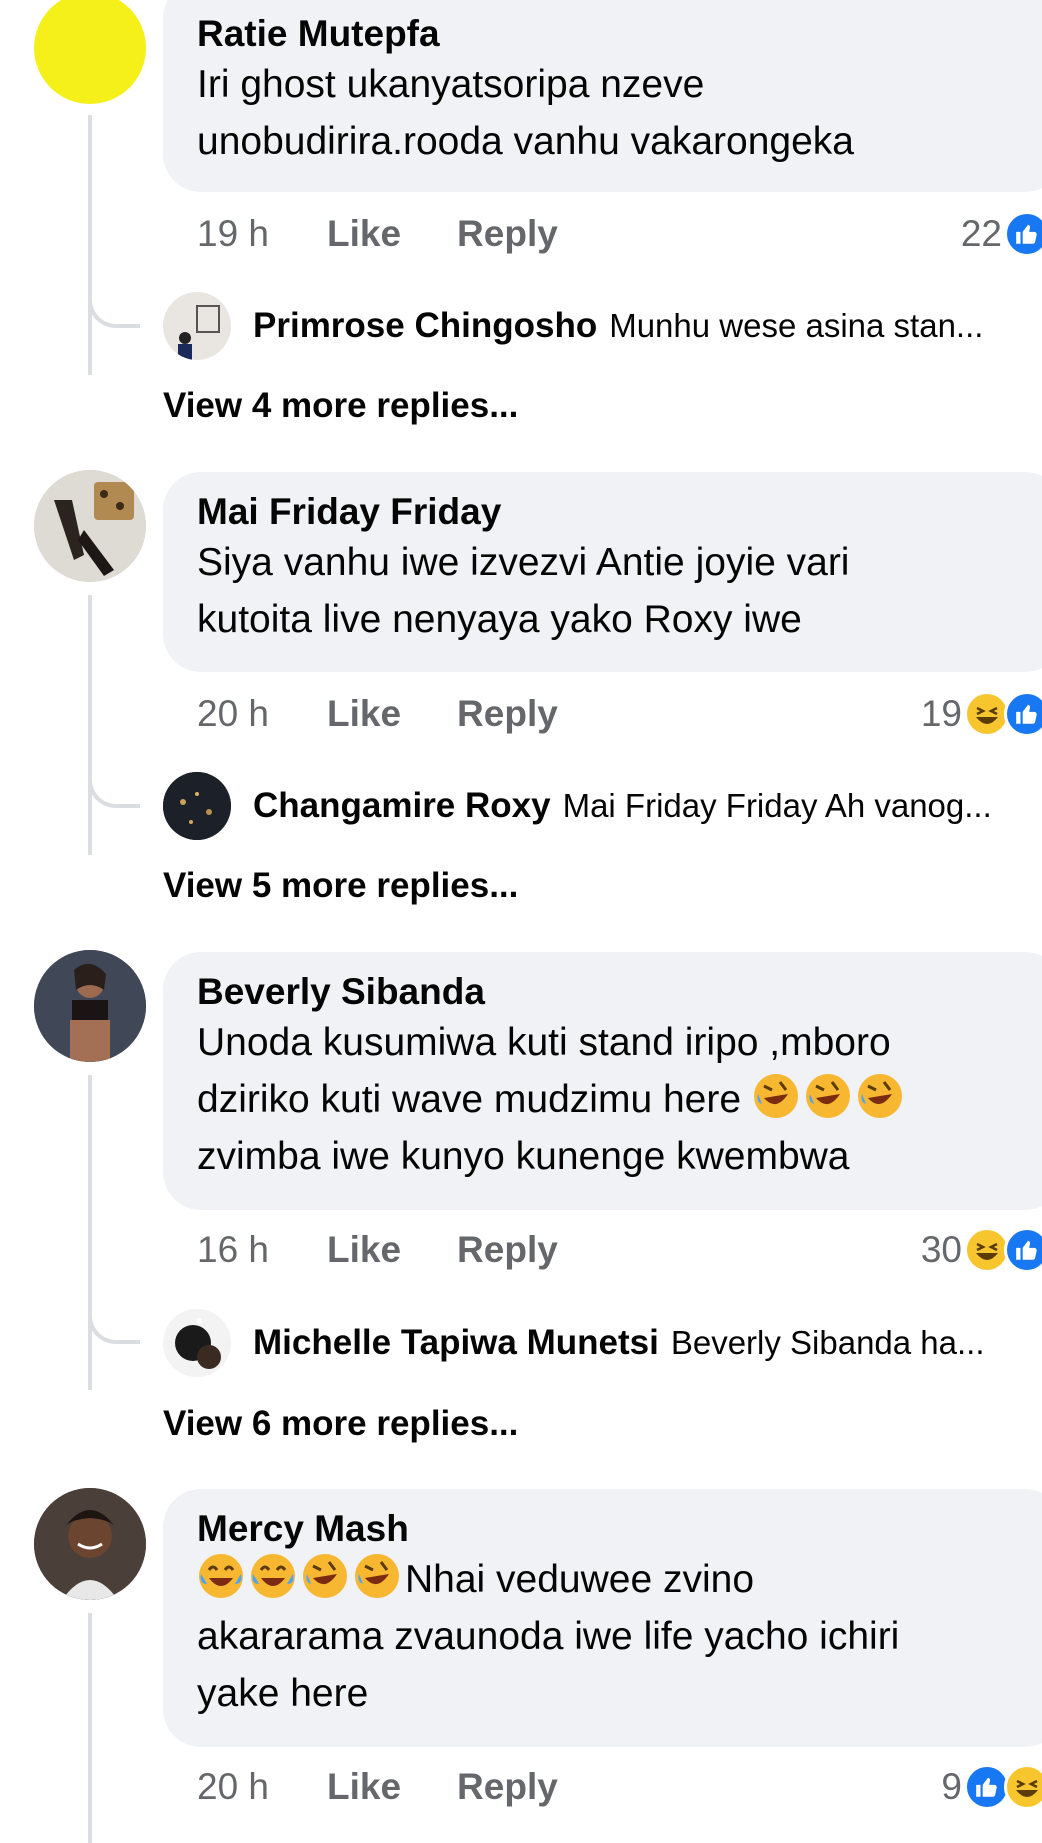 This screenshot has width=1042, height=1843. I want to click on reaction-count: 9, so click(951, 1786).